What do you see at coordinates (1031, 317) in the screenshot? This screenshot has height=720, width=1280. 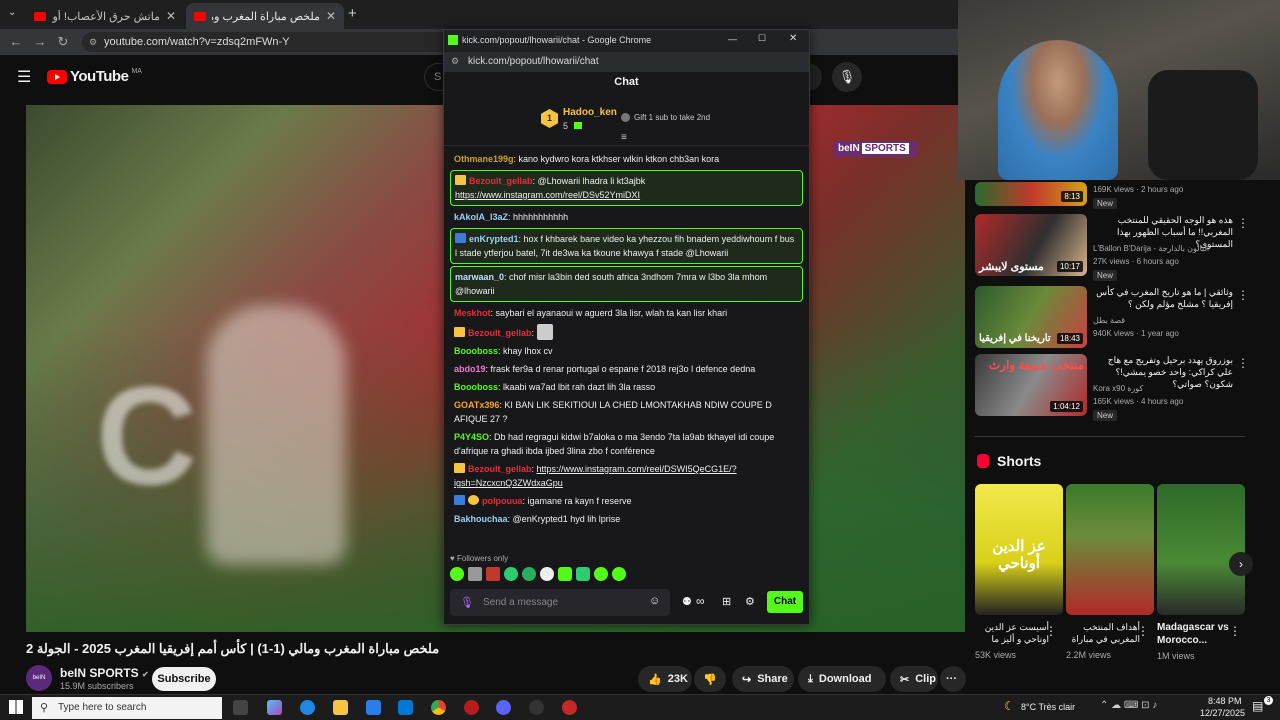 I see `video-thumbnail: تاريخنا في إفريقيا 18:43` at bounding box center [1031, 317].